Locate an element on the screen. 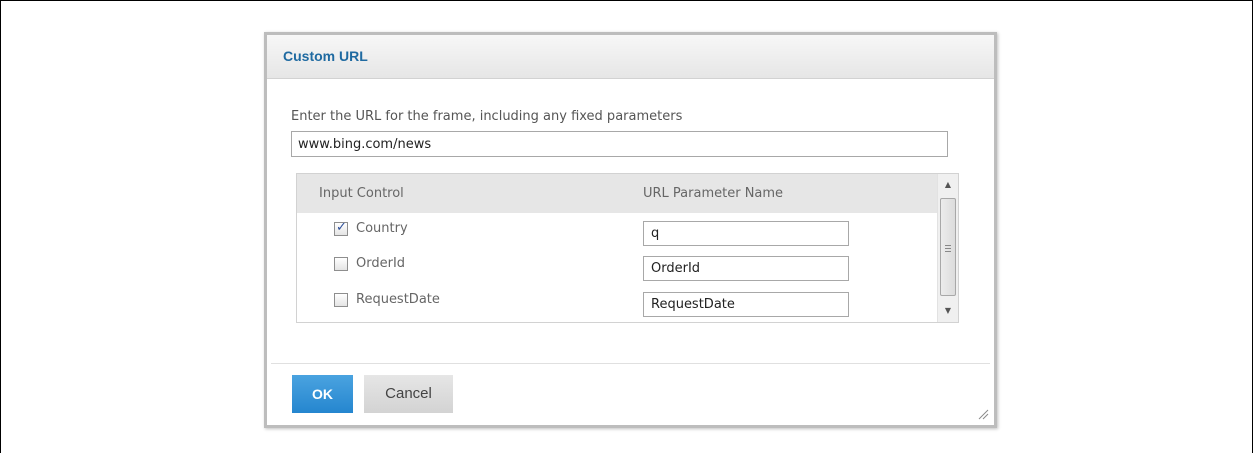  grid-row: Country is located at coordinates (617, 231).